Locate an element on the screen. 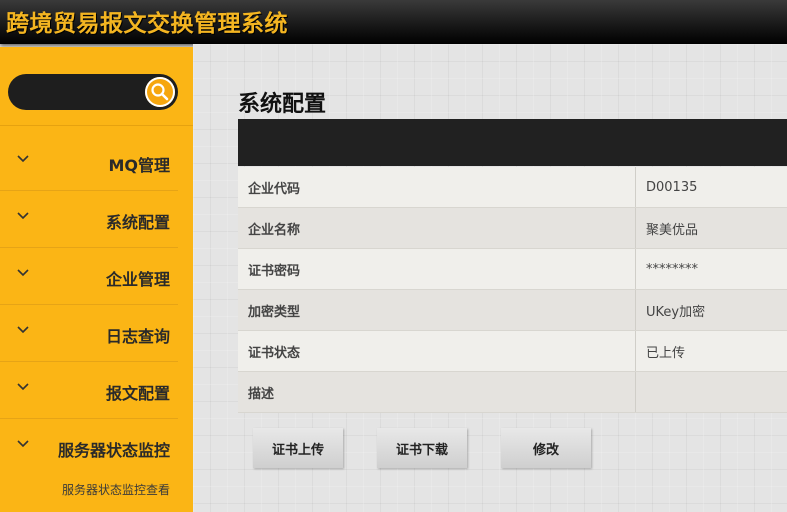 Image resolution: width=787 pixels, height=512 pixels. table-row: 企业名称 聚美优品 is located at coordinates (512, 228).